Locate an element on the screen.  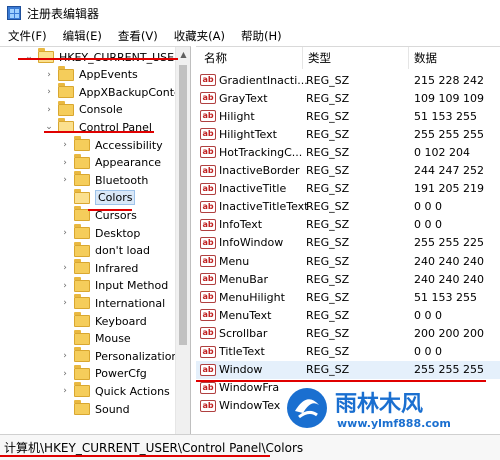
tree-item: › Input Method is located at coordinates (114, 285).